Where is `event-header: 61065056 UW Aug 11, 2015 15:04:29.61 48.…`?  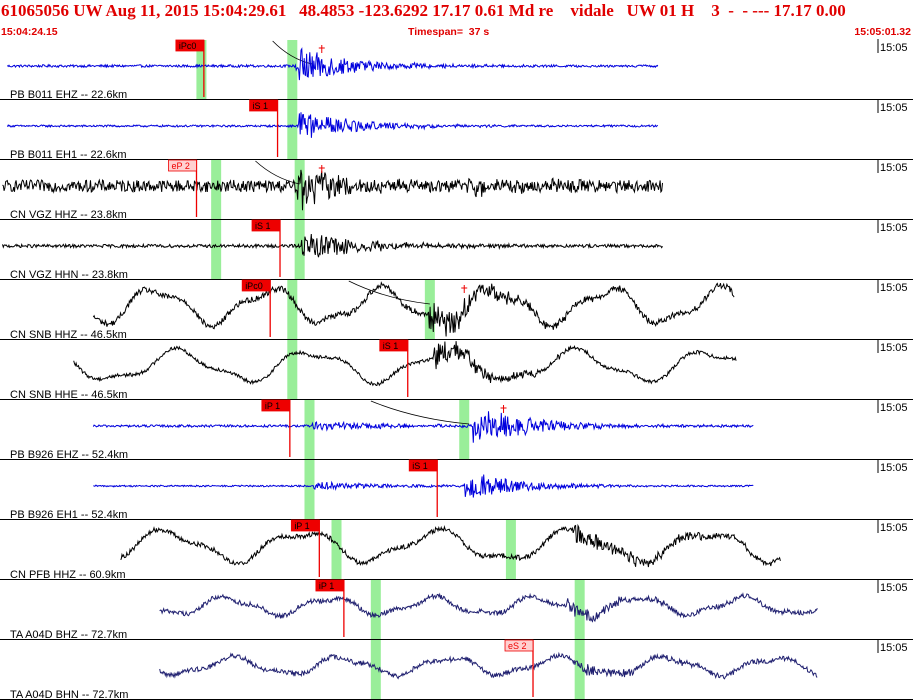 event-header: 61065056 UW Aug 11, 2015 15:04:29.61 48.… is located at coordinates (456, 20).